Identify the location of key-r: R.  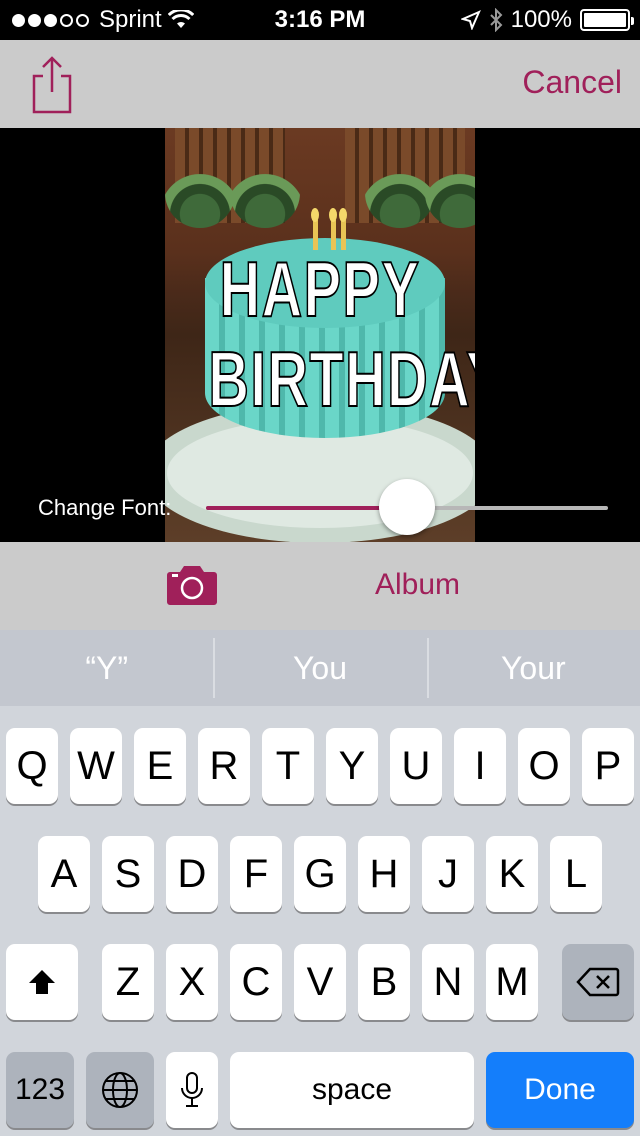
(224, 766).